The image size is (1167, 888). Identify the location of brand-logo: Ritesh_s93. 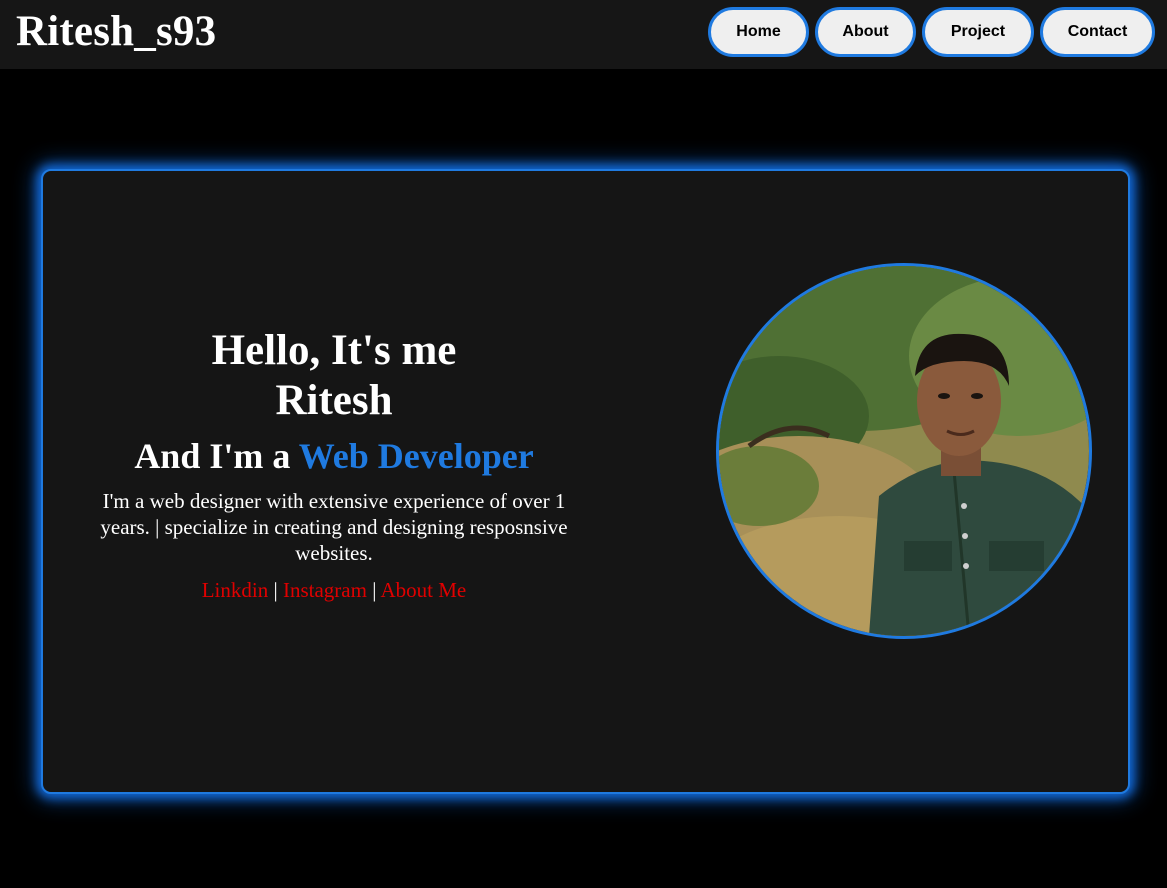
(116, 32).